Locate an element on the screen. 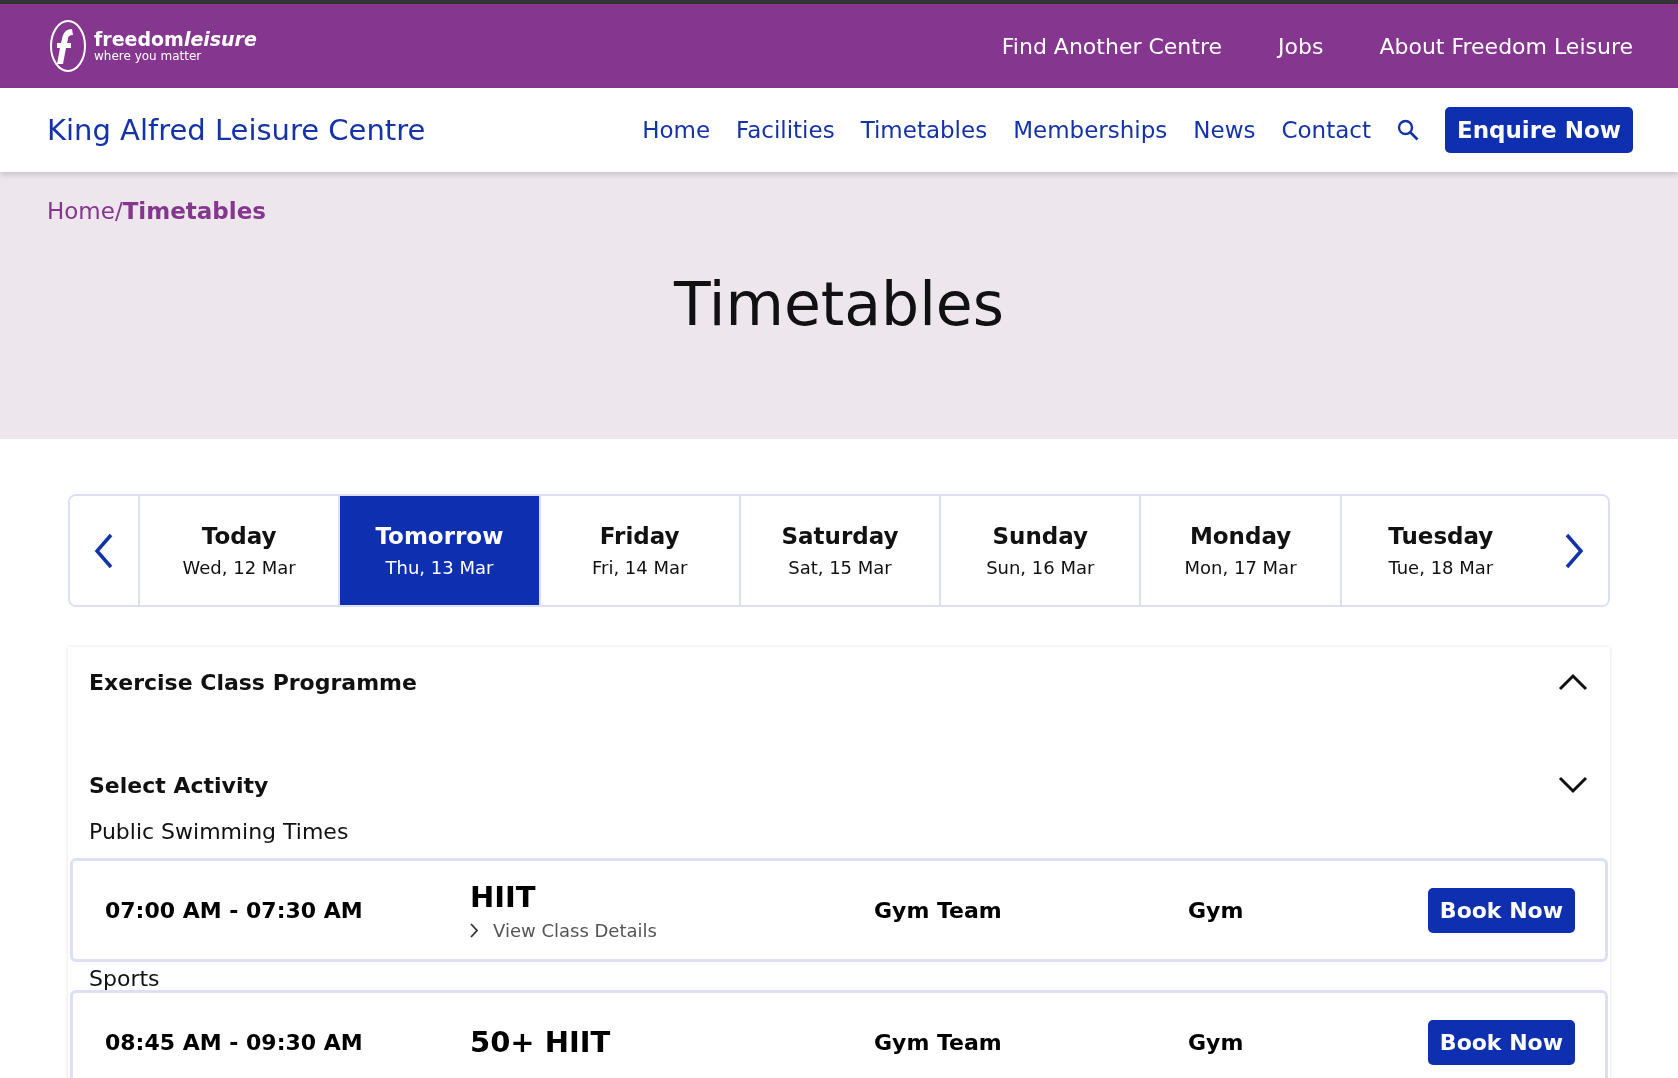  section-heading: Public Swimming Times is located at coordinates (219, 832).